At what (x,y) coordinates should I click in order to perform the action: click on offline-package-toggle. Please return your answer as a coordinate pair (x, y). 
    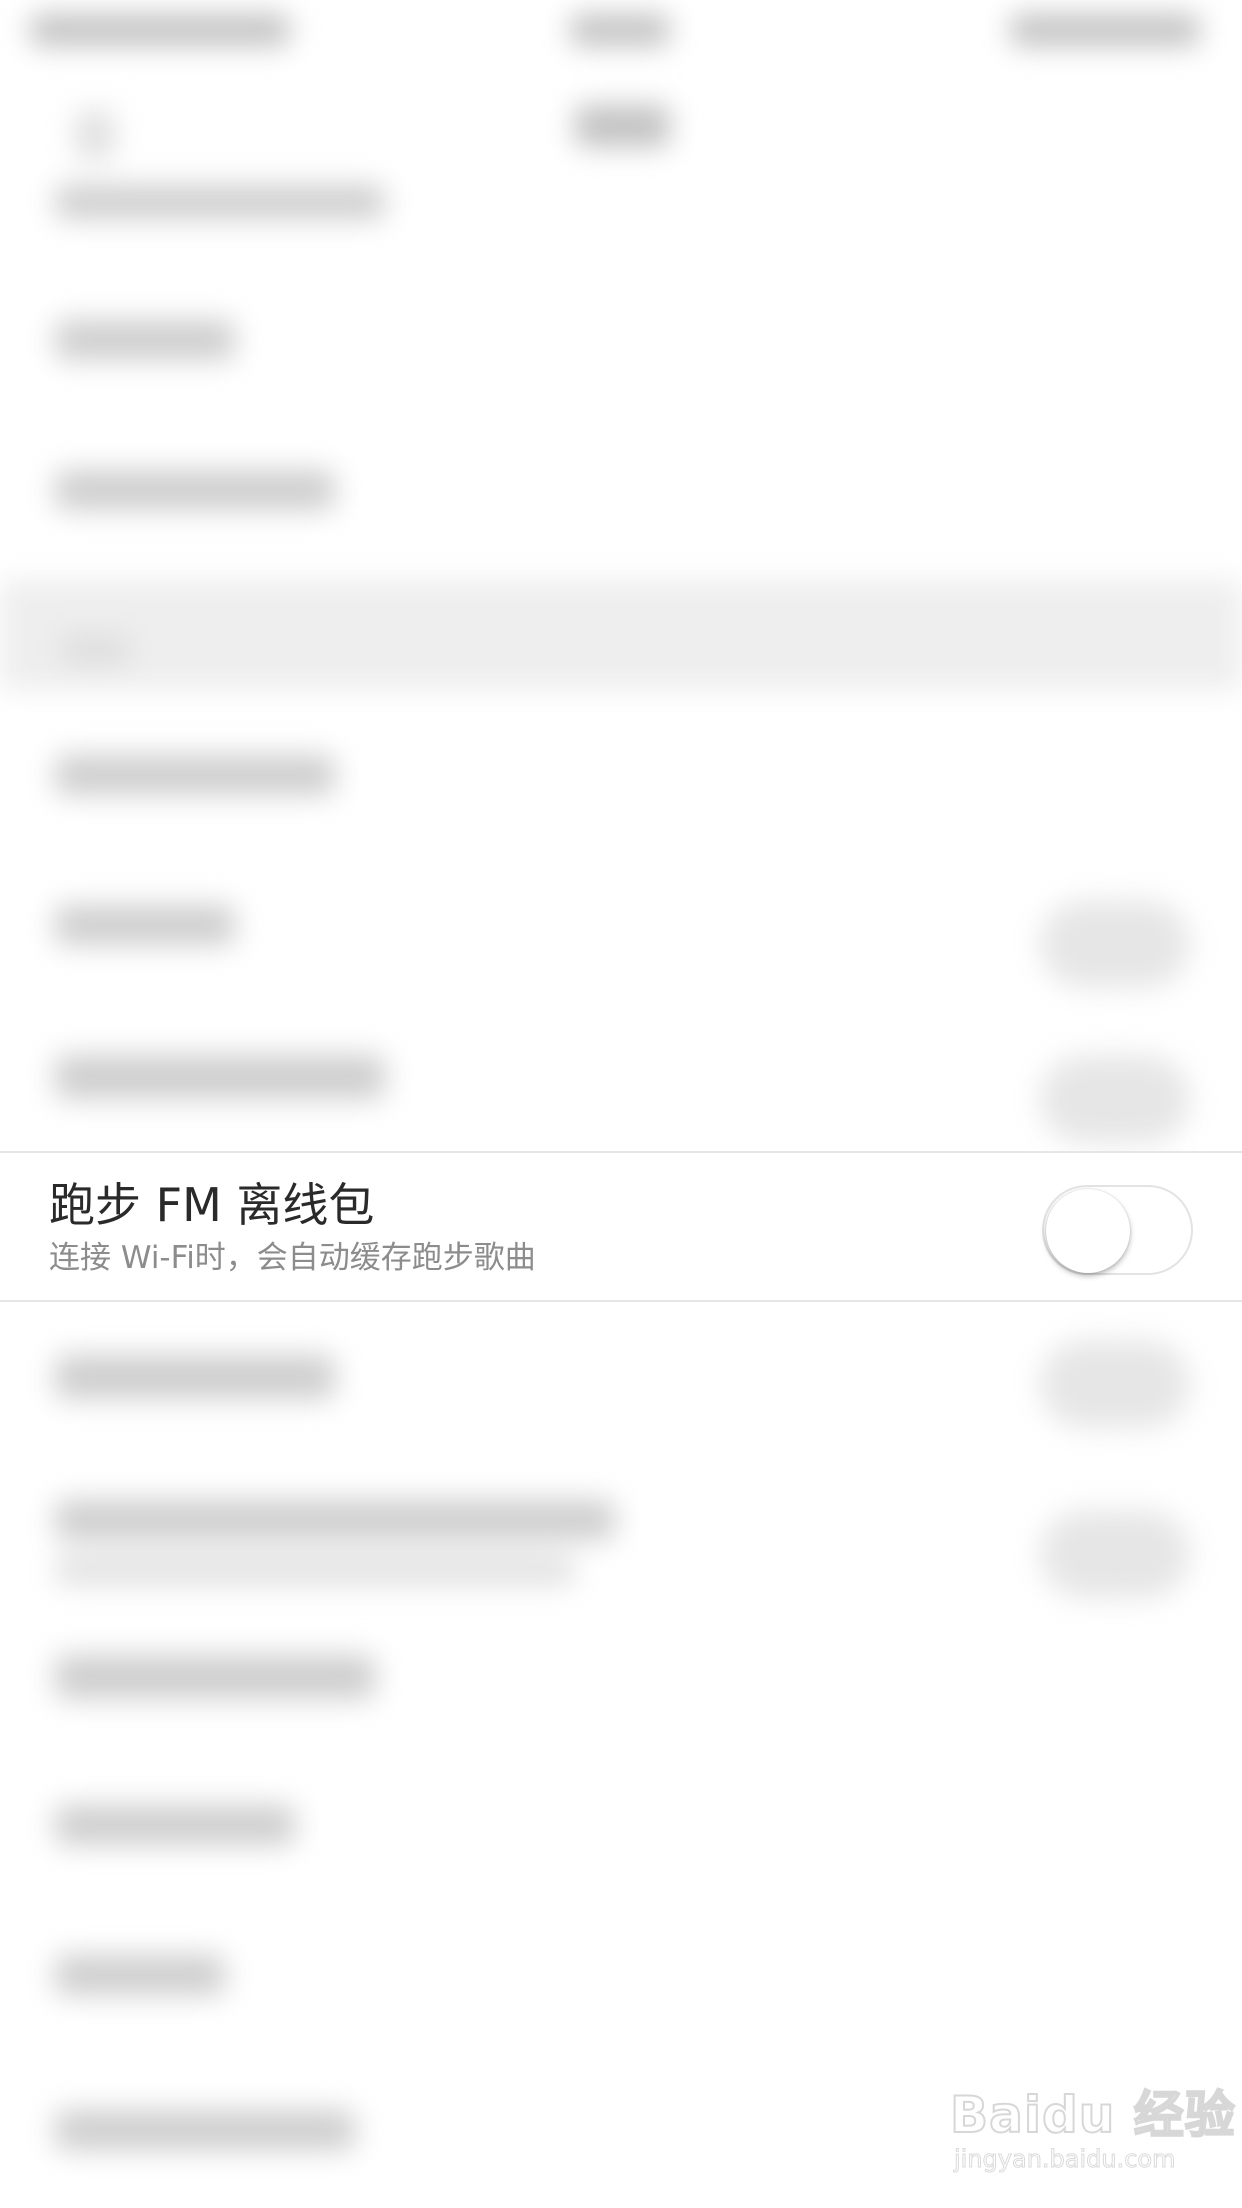
    Looking at the image, I should click on (1117, 1230).